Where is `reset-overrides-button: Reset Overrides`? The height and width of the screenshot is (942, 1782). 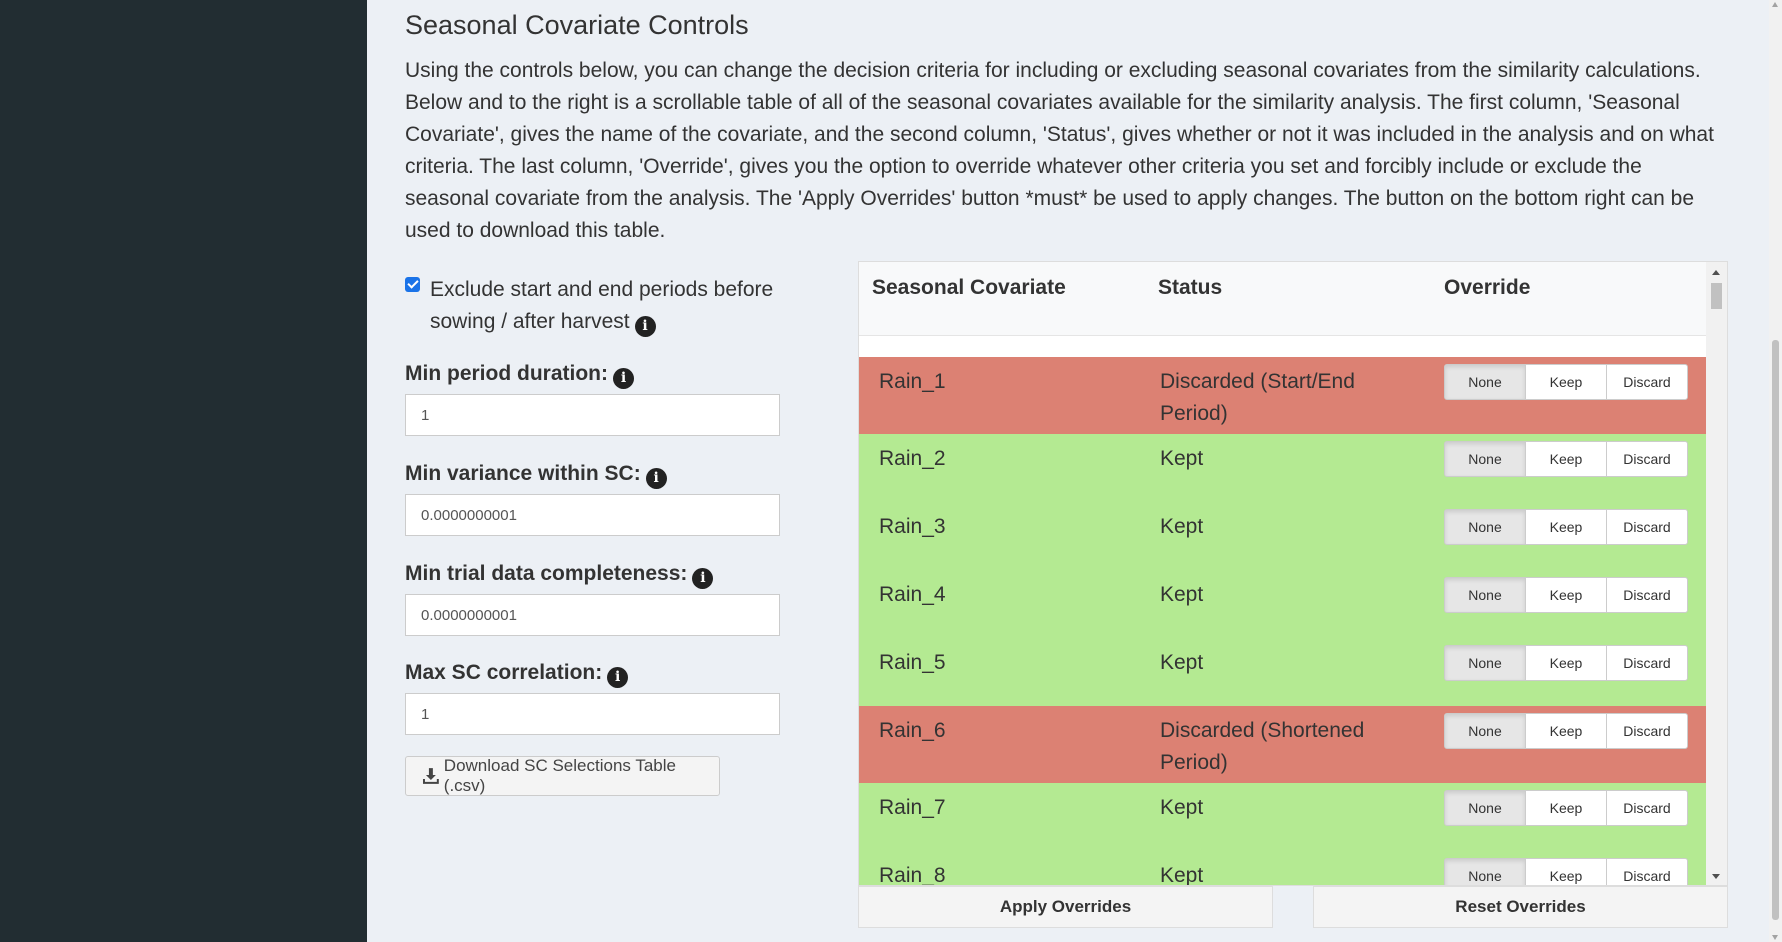
reset-overrides-button: Reset Overrides is located at coordinates (1520, 907).